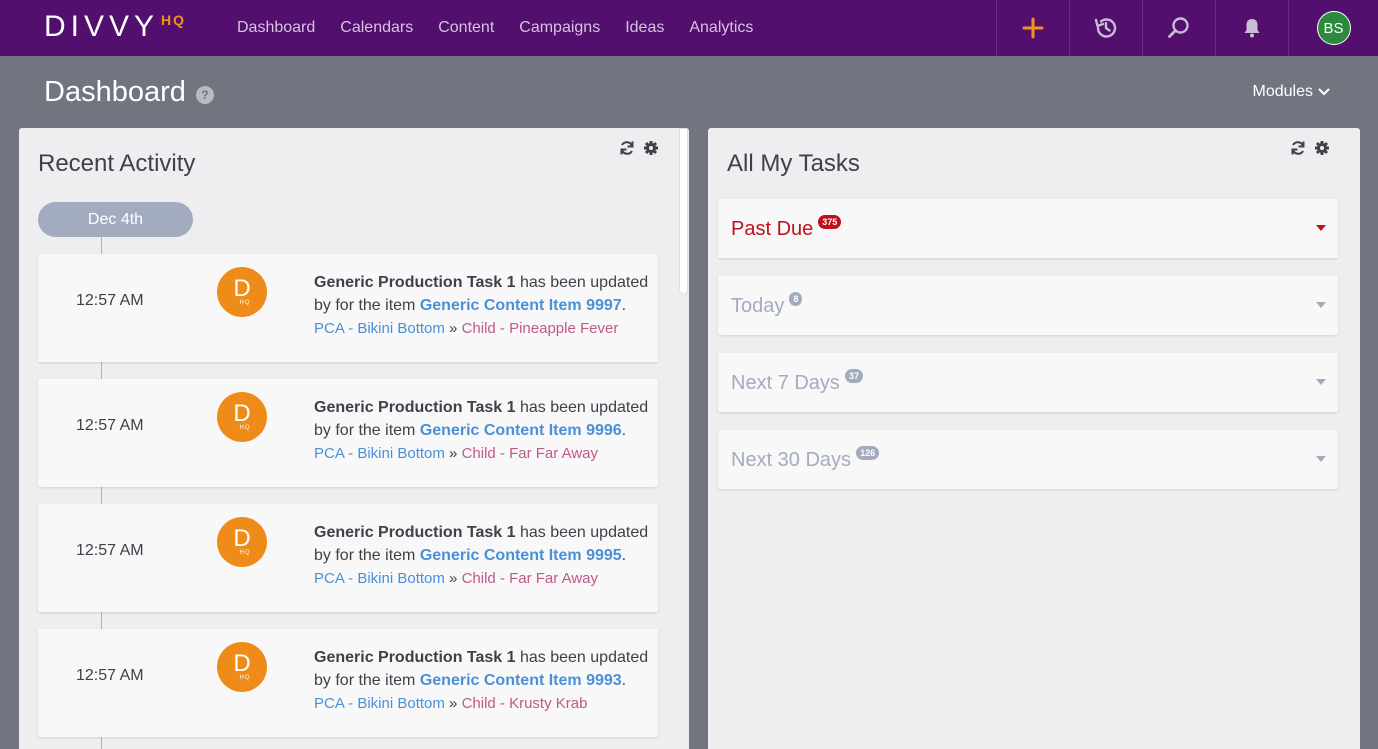 The image size is (1378, 749). What do you see at coordinates (117, 163) in the screenshot?
I see `recent-activity-title: Recent Activity` at bounding box center [117, 163].